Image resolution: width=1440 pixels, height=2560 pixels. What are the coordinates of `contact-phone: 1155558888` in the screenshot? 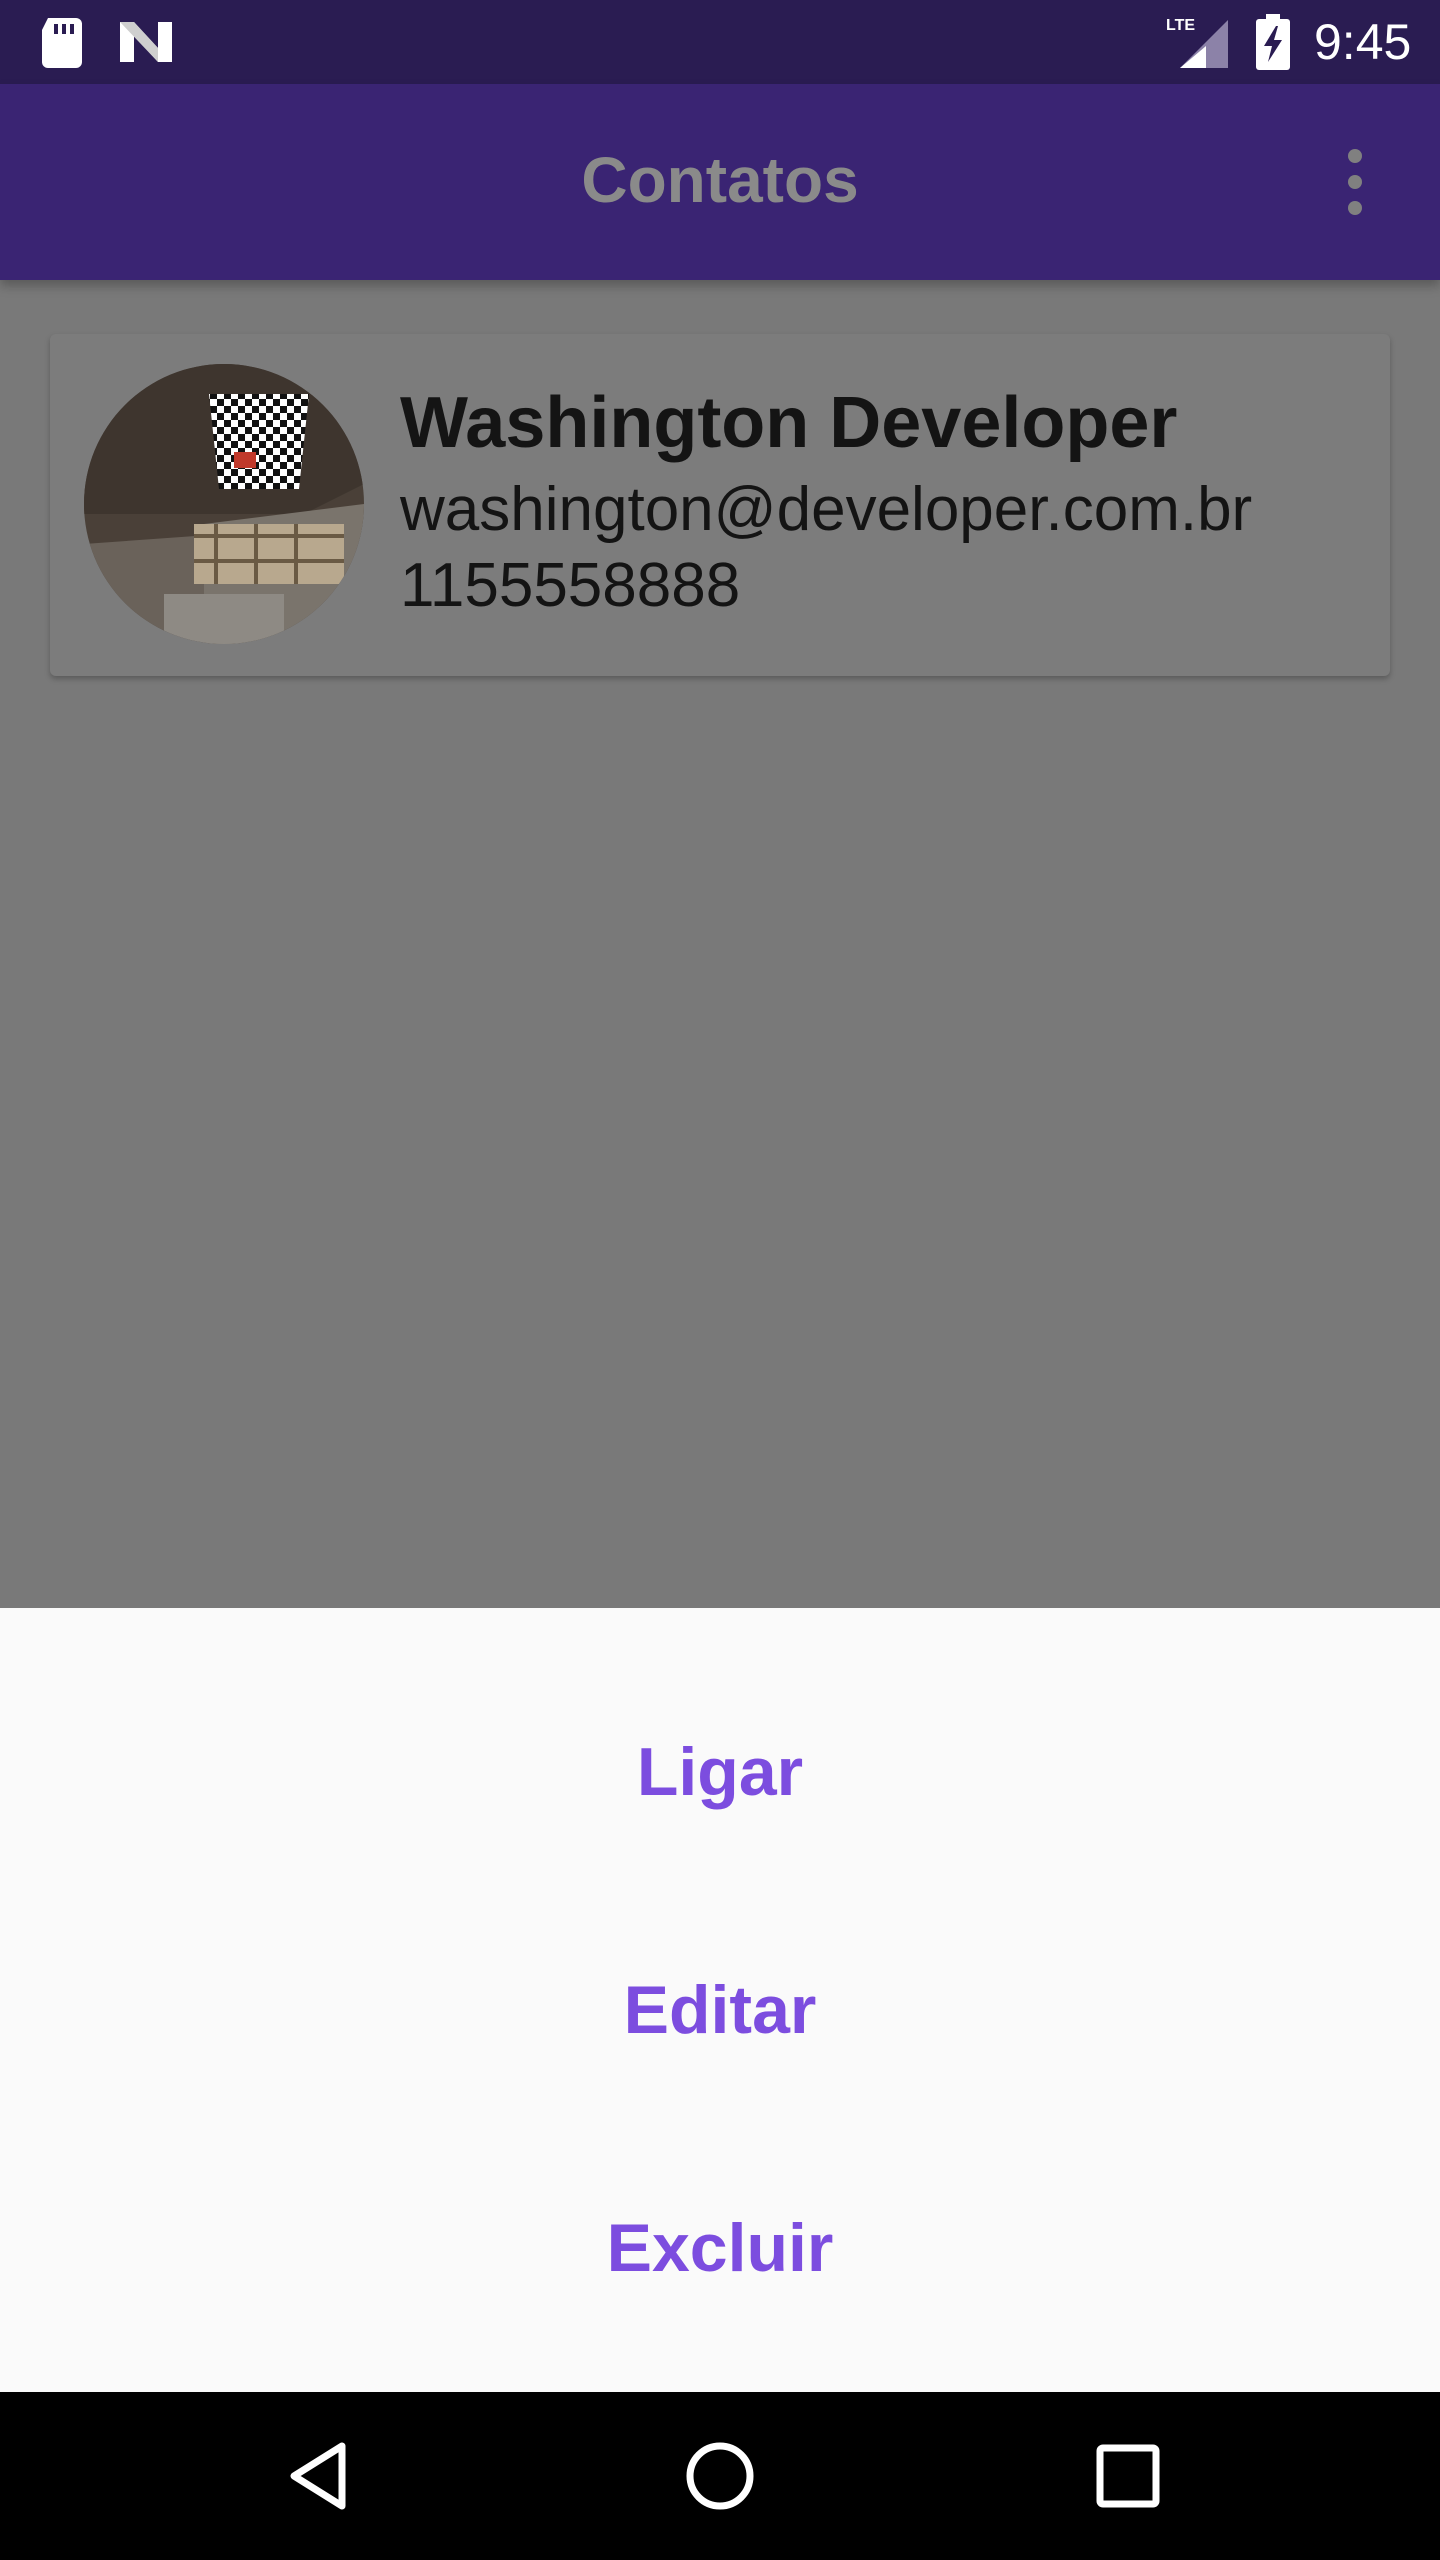 It's located at (570, 585).